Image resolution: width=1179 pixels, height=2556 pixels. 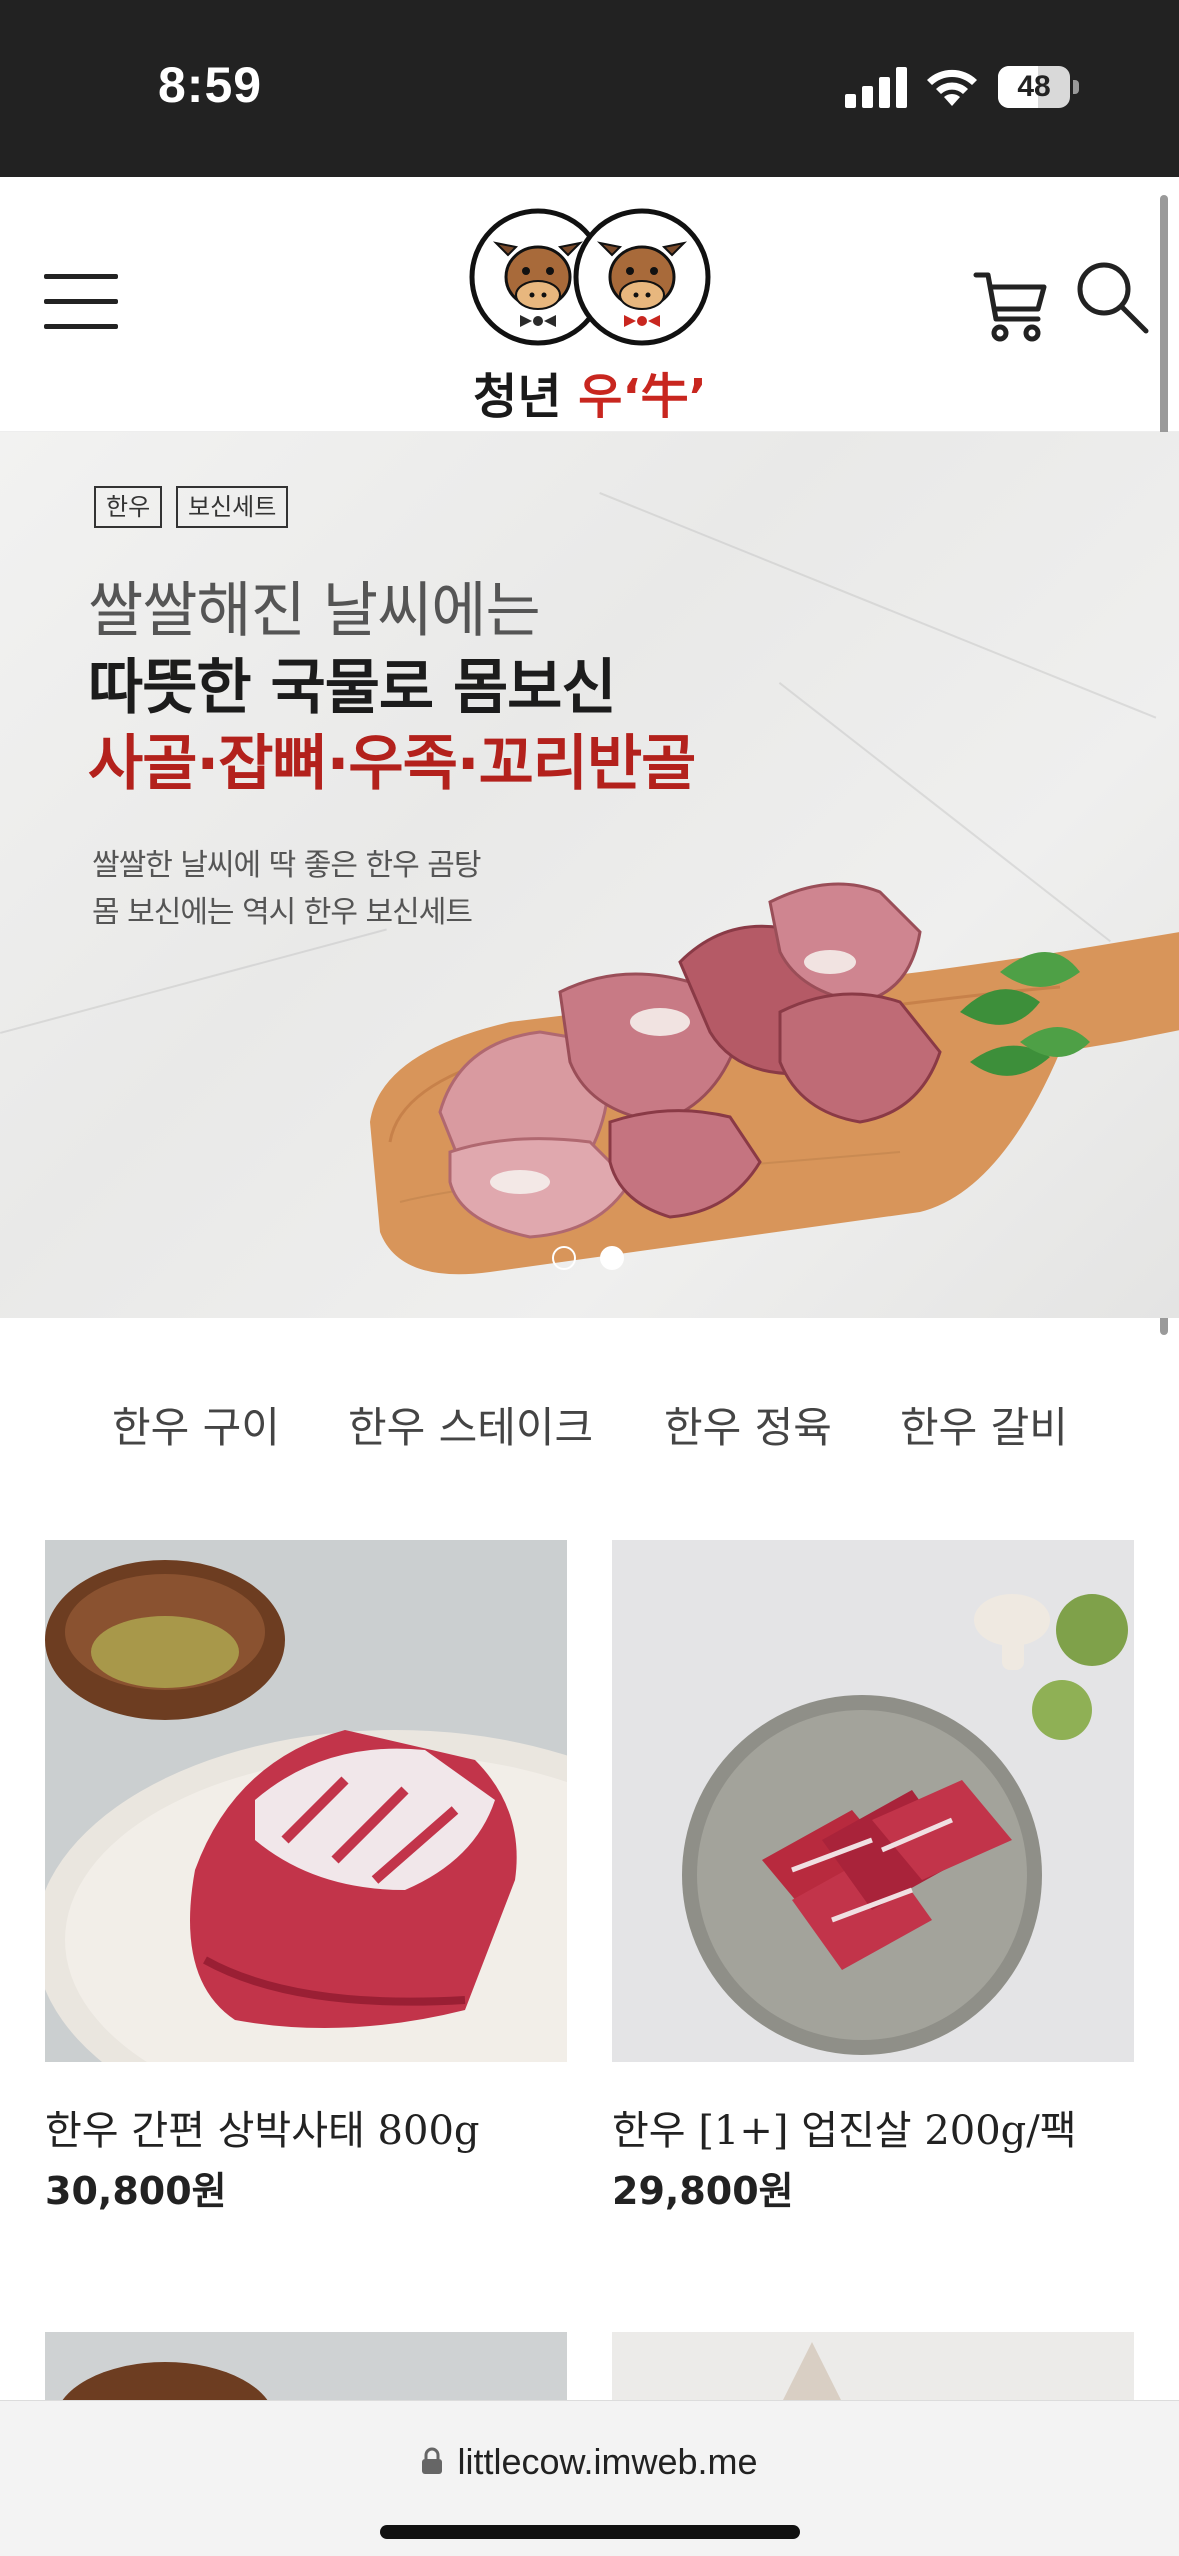 I want to click on tab-hanwoo-steak: 한우 스테이크, so click(x=470, y=1424).